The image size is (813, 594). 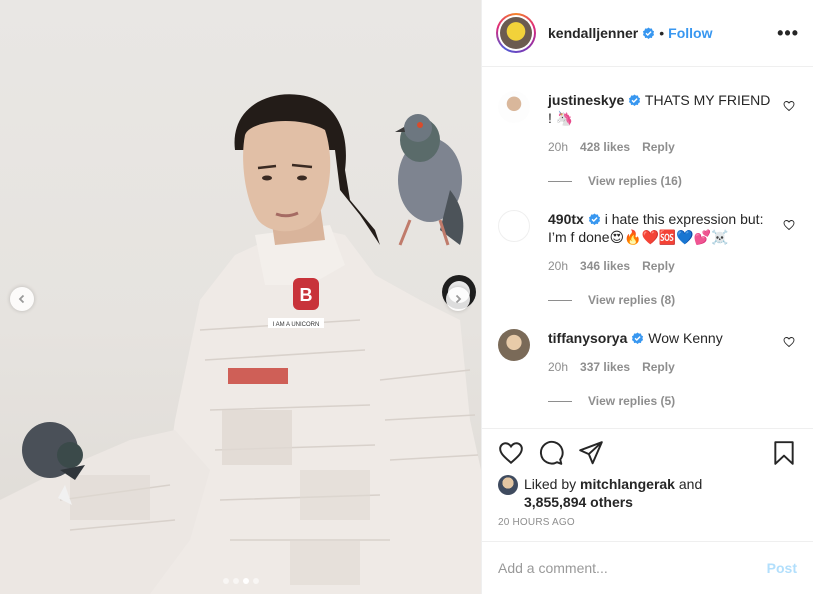 What do you see at coordinates (516, 33) in the screenshot?
I see `author-avatar` at bounding box center [516, 33].